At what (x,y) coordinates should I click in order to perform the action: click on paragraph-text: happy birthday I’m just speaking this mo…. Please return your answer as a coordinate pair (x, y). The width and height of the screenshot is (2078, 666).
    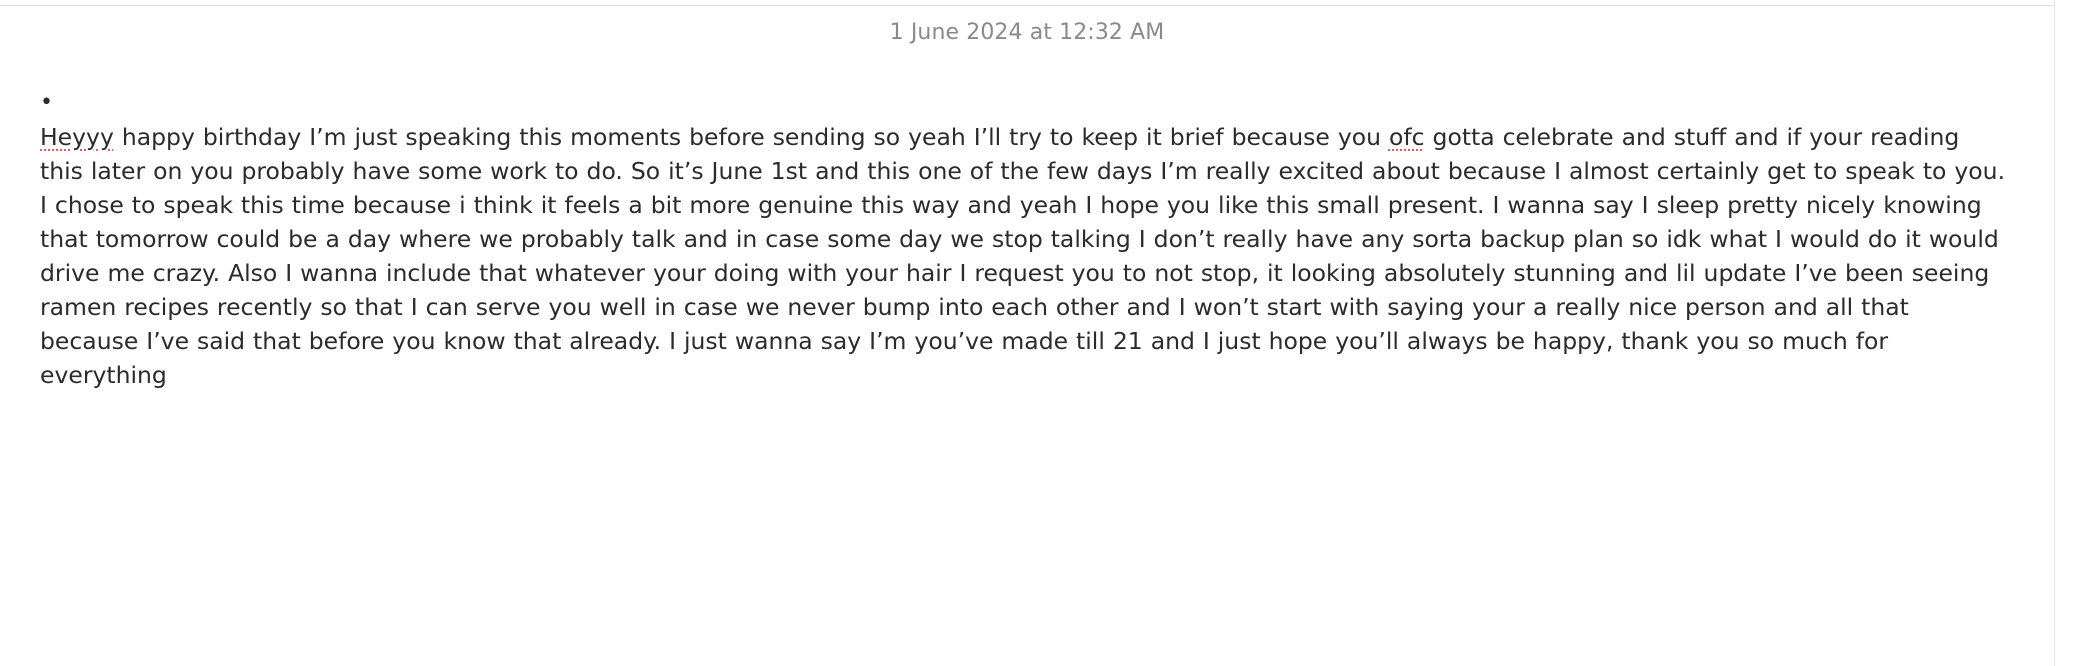
    Looking at the image, I should click on (751, 137).